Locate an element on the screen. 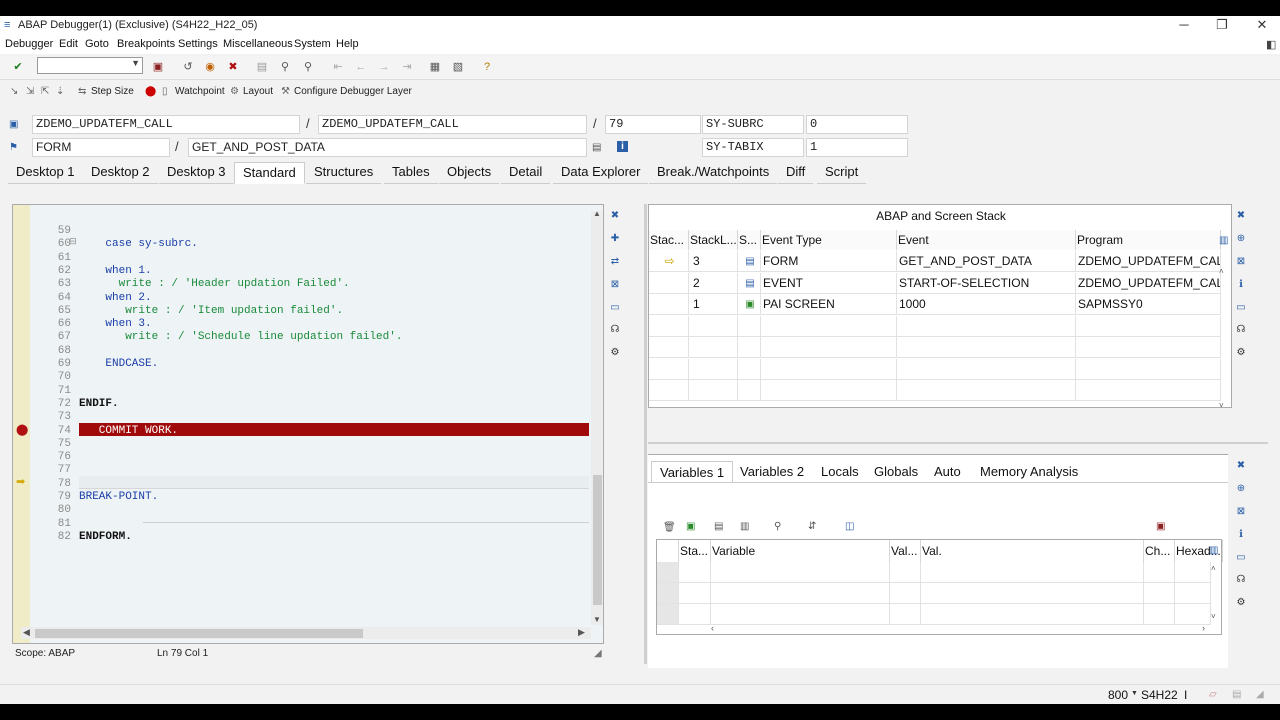  horizontal-splitter is located at coordinates (958, 443).